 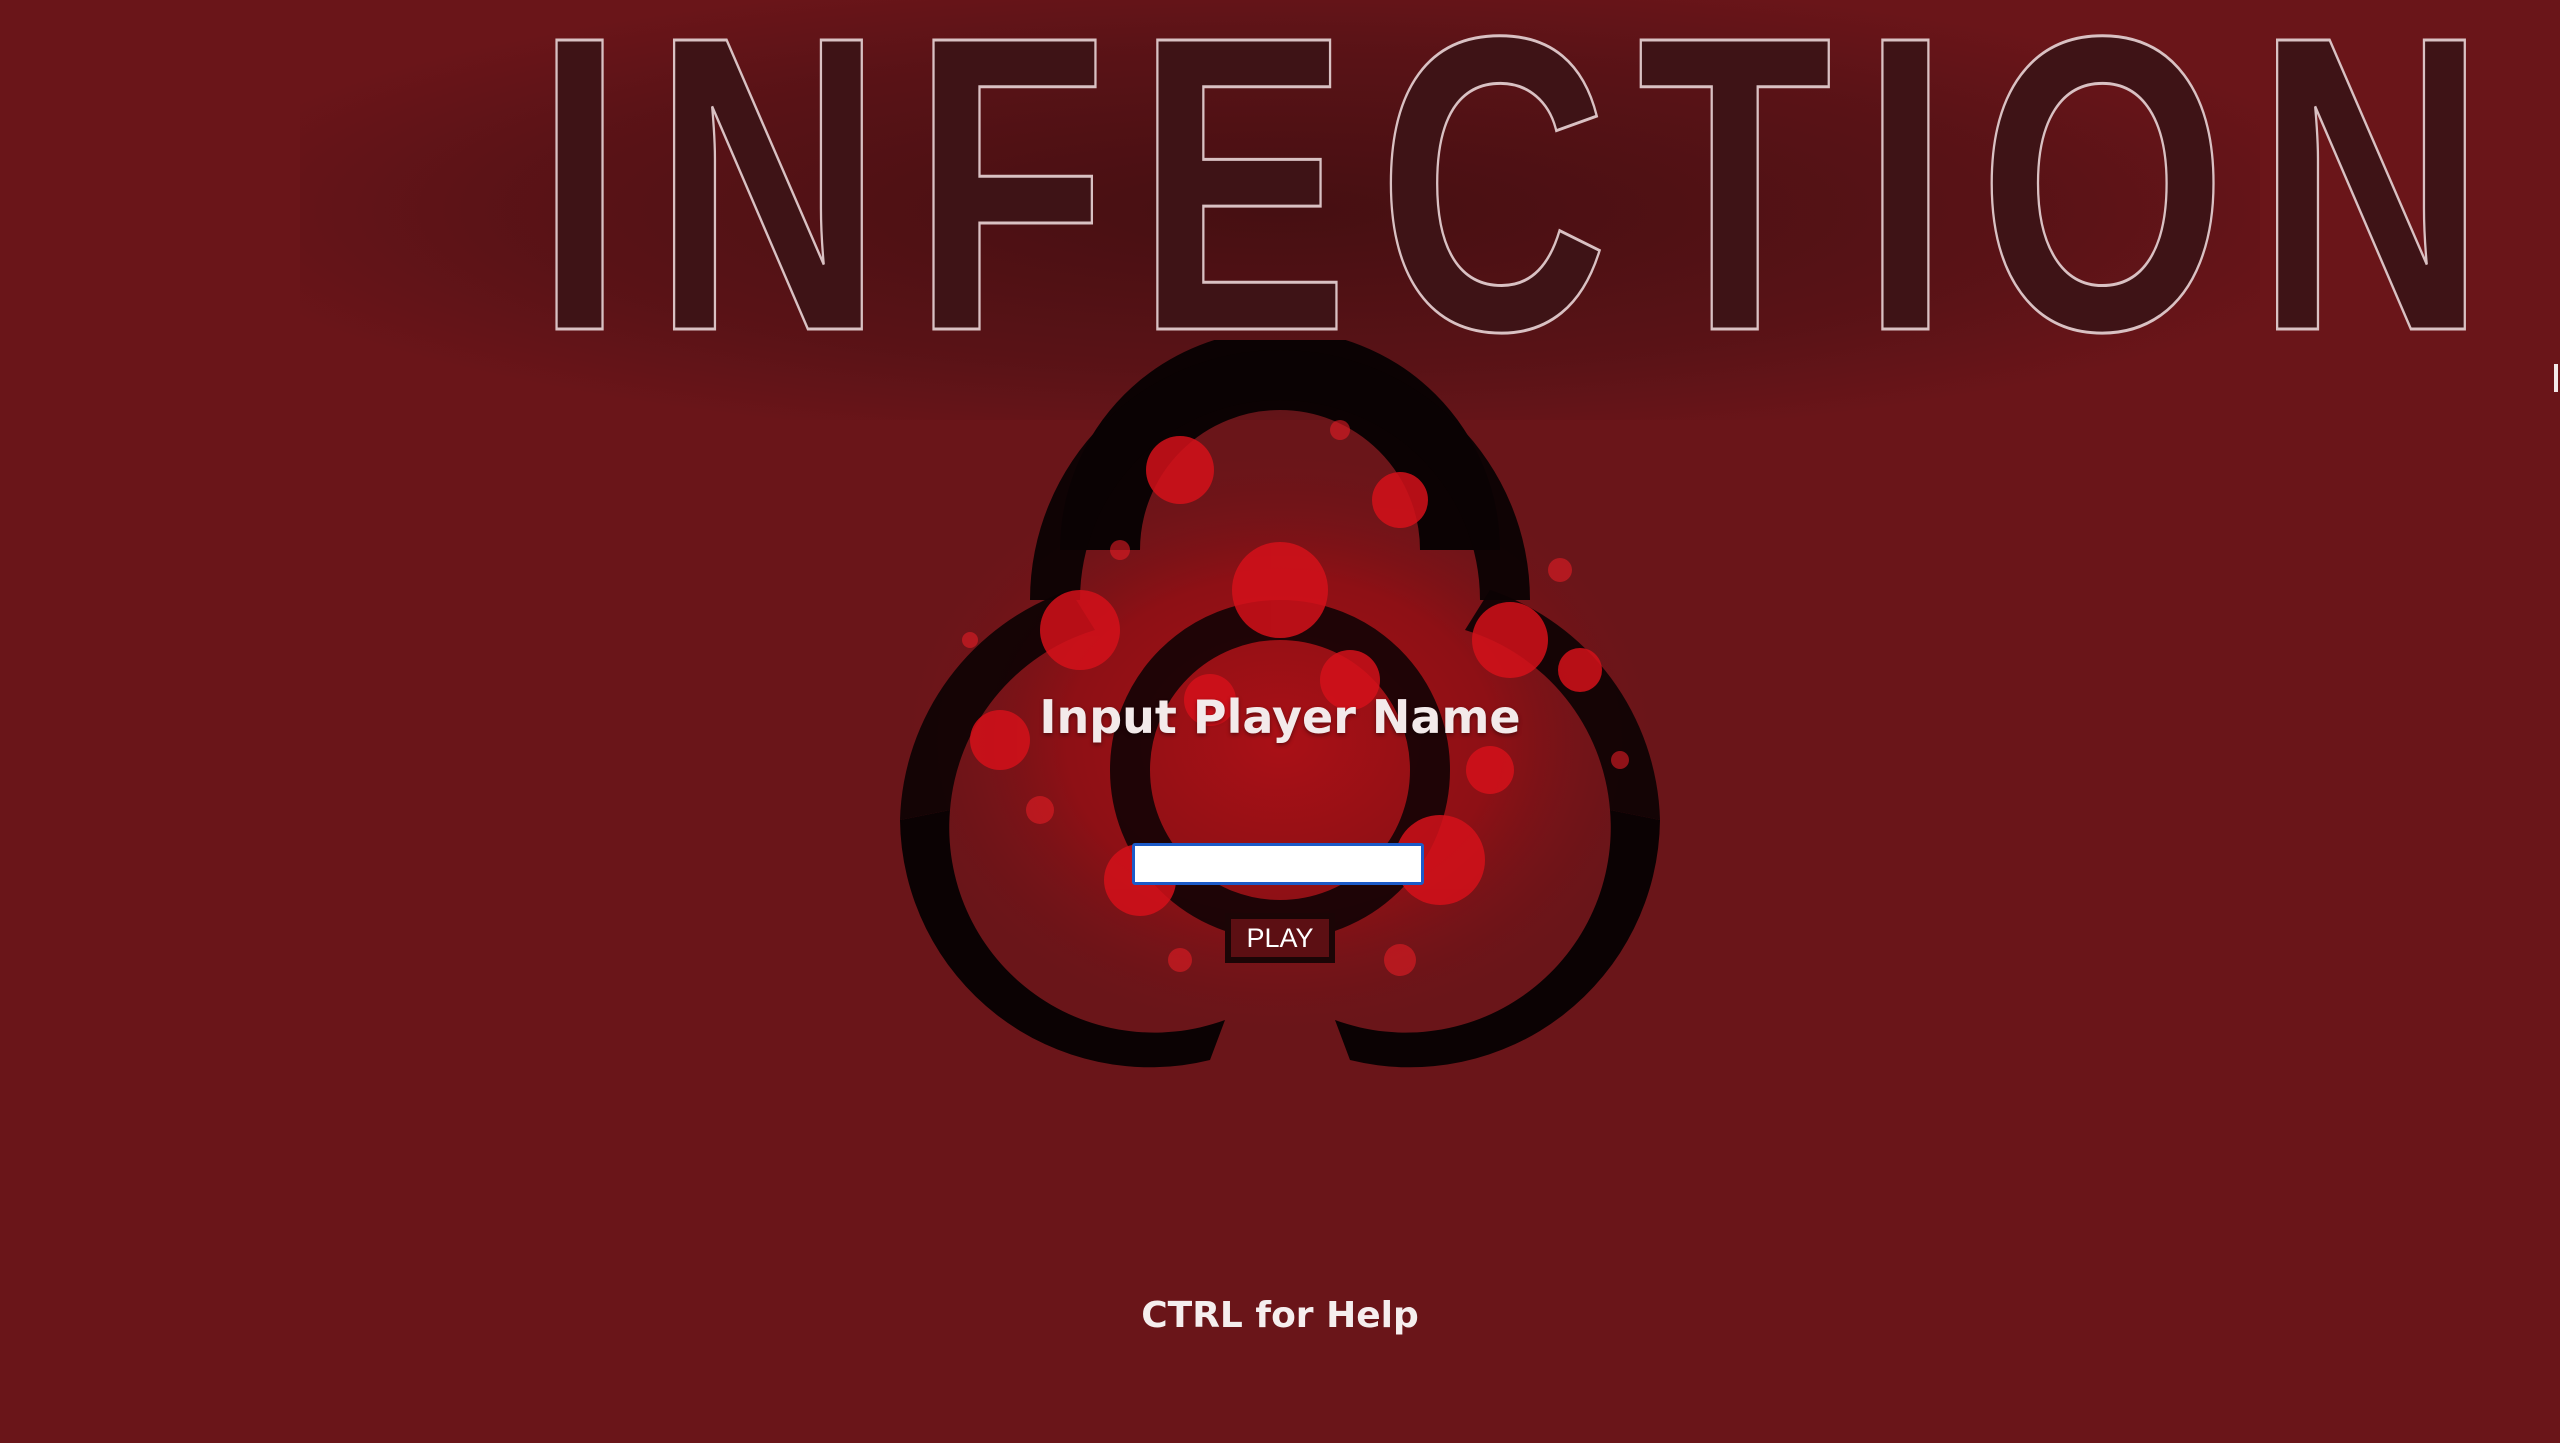 What do you see at coordinates (1278, 864) in the screenshot?
I see `player-name-input` at bounding box center [1278, 864].